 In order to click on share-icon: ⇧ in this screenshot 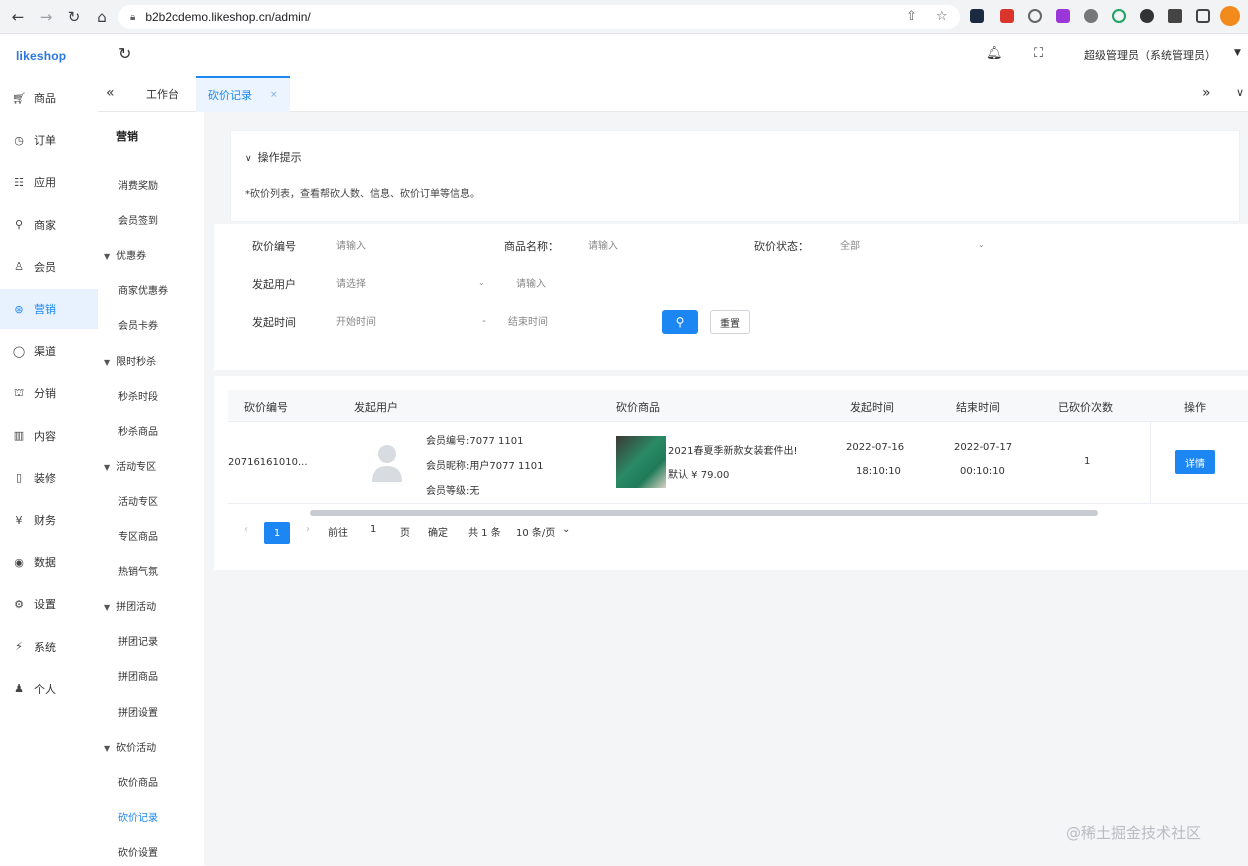, I will do `click(911, 16)`.